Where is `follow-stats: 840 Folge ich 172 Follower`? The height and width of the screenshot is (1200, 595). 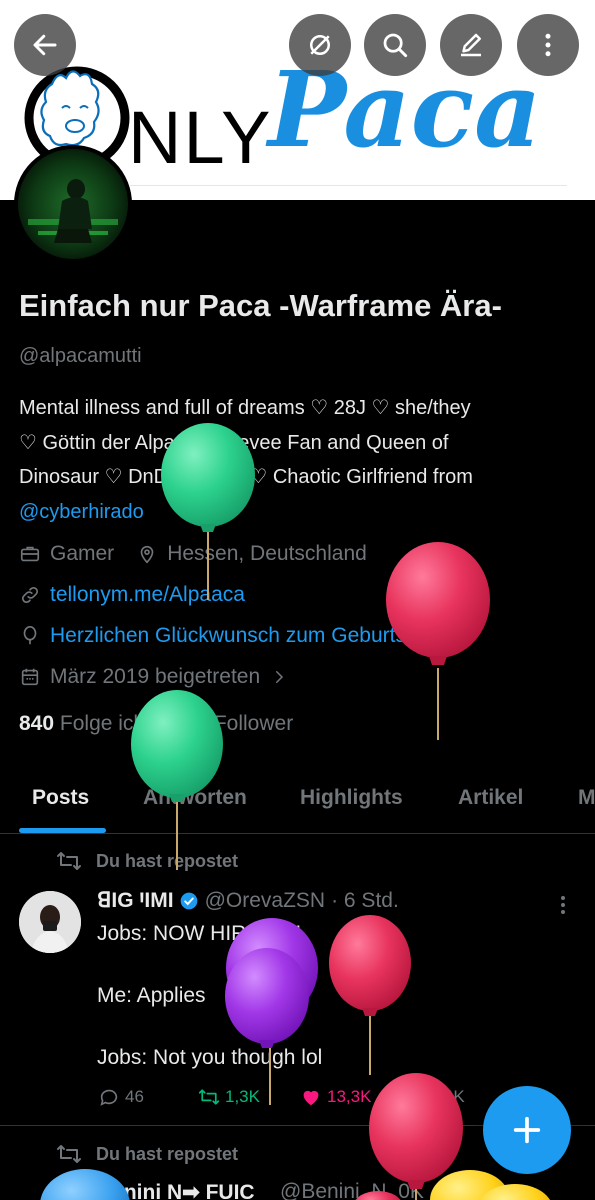
follow-stats: 840 Folge ich 172 Follower is located at coordinates (156, 724).